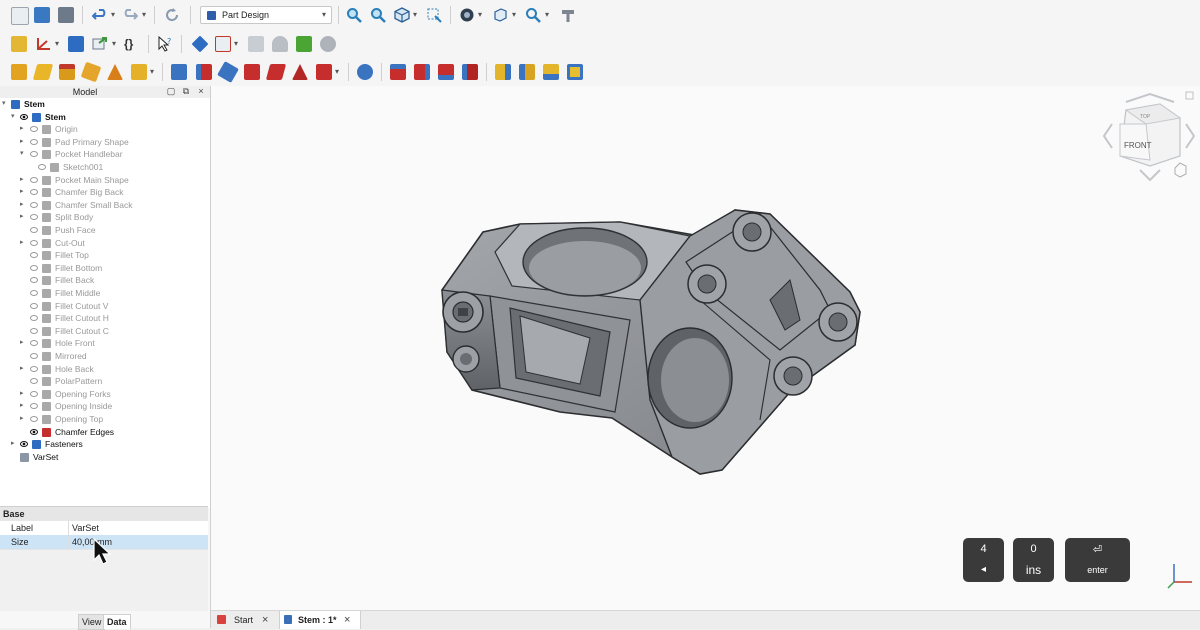 The width and height of the screenshot is (1200, 630). What do you see at coordinates (651, 342) in the screenshot?
I see `stem-part-model` at bounding box center [651, 342].